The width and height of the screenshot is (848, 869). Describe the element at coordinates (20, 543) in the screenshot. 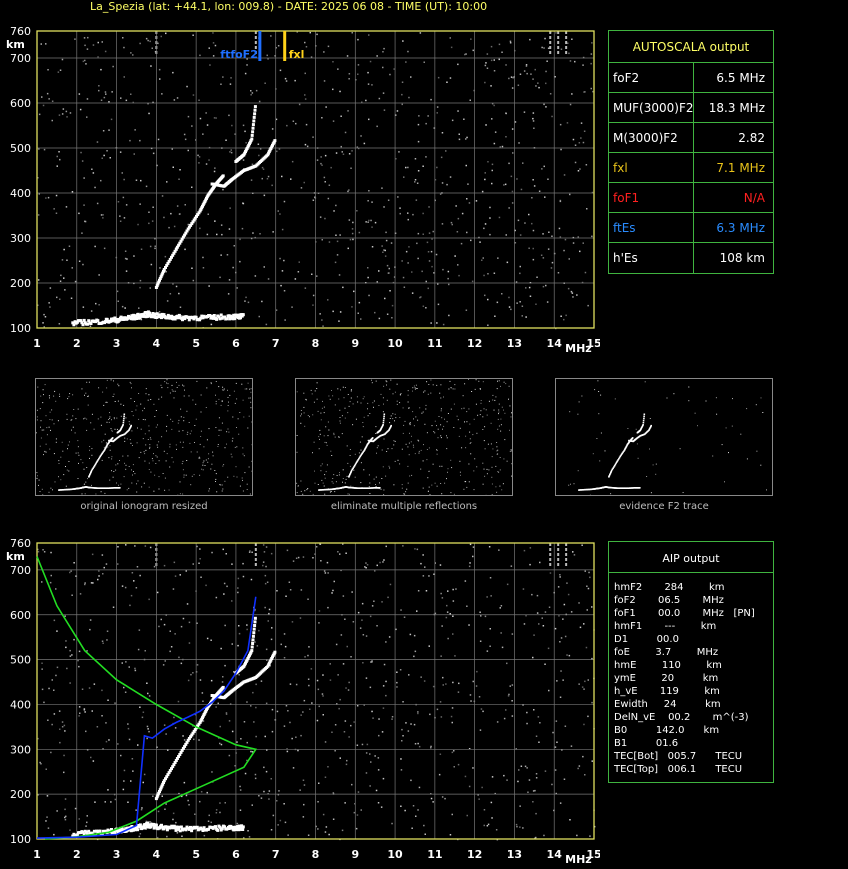

I see `y-tick-label: 760` at that location.